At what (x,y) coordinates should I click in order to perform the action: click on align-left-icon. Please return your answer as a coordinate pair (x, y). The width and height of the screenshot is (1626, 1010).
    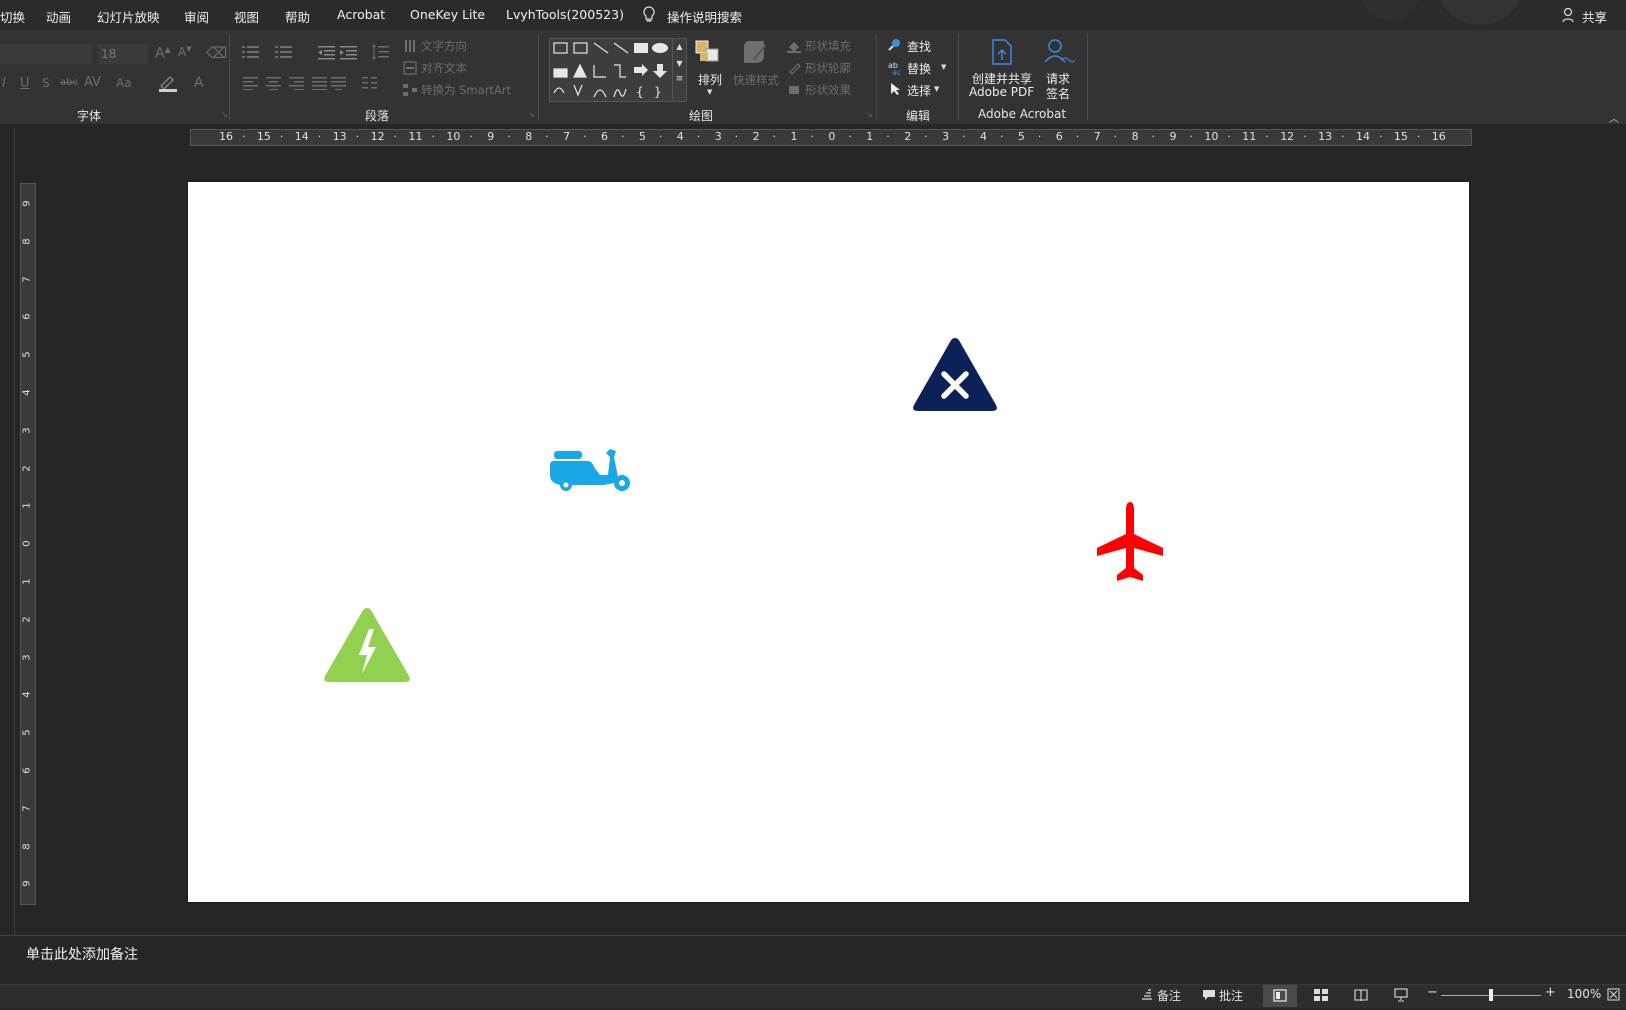
    Looking at the image, I should click on (251, 84).